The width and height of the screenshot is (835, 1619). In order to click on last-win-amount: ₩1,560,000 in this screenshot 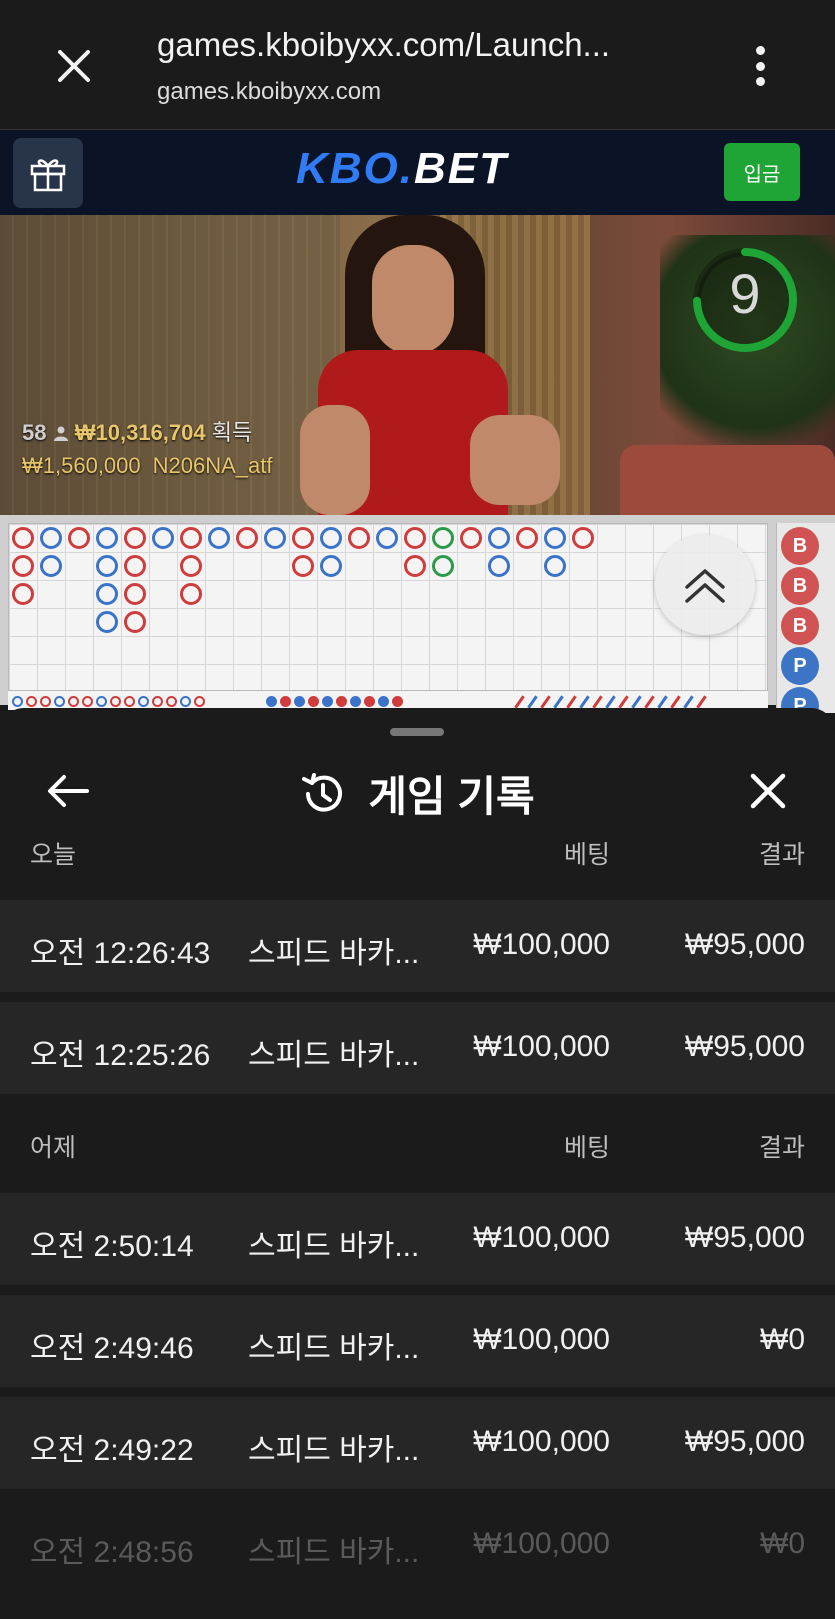, I will do `click(81, 465)`.